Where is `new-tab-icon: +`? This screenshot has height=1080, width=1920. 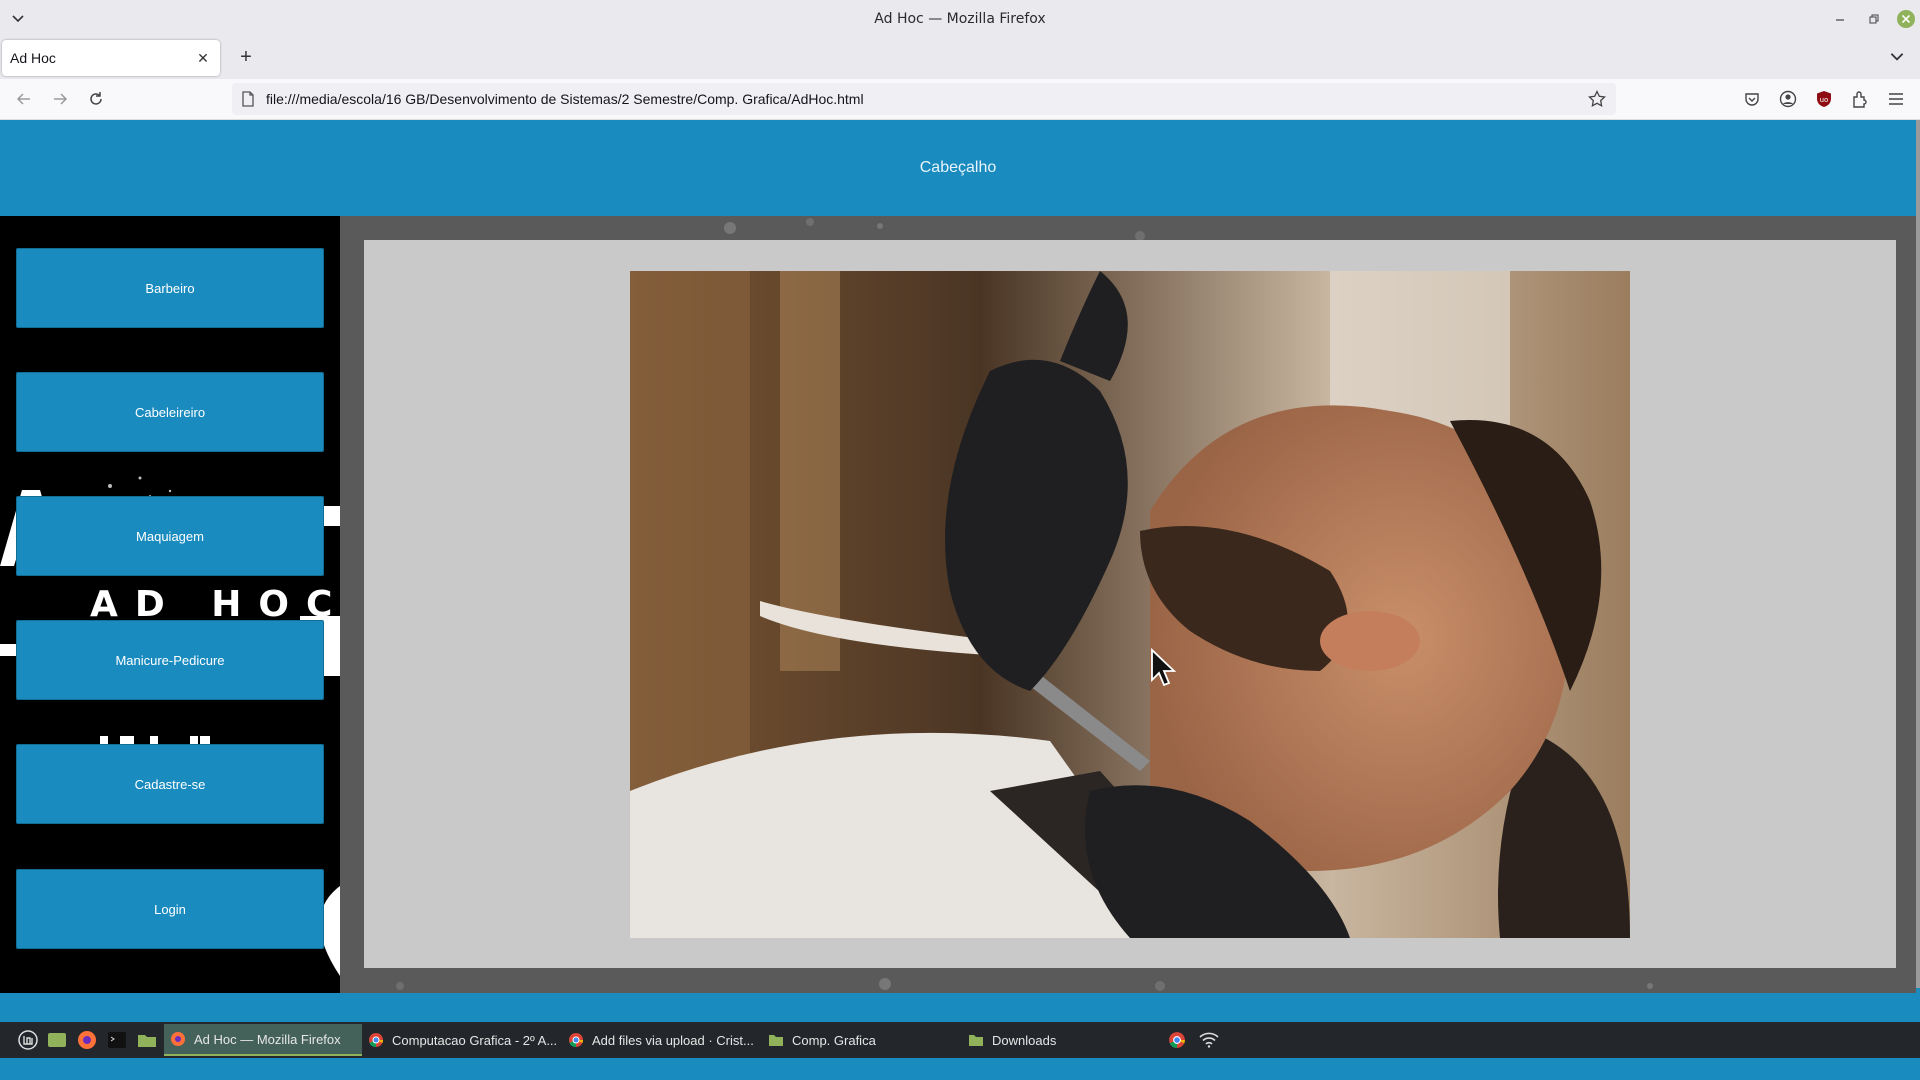 new-tab-icon: + is located at coordinates (246, 57).